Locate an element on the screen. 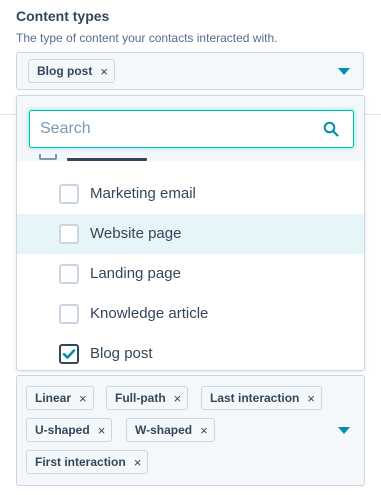 The width and height of the screenshot is (381, 495). search-input is located at coordinates (170, 129).